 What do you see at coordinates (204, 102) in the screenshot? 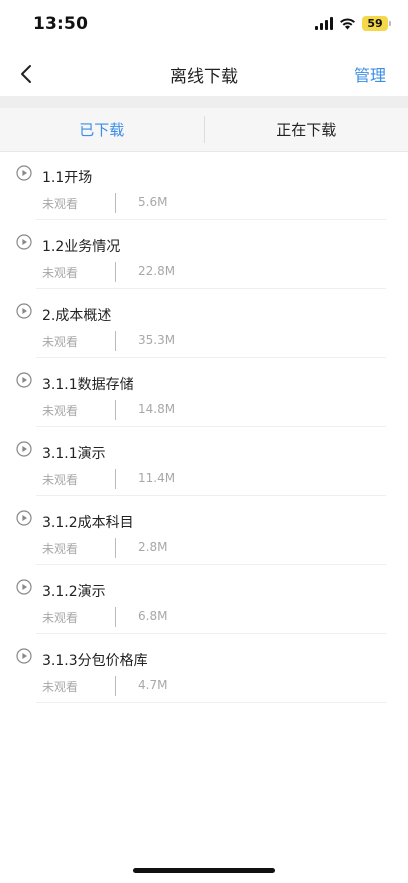
I see `section-divider` at bounding box center [204, 102].